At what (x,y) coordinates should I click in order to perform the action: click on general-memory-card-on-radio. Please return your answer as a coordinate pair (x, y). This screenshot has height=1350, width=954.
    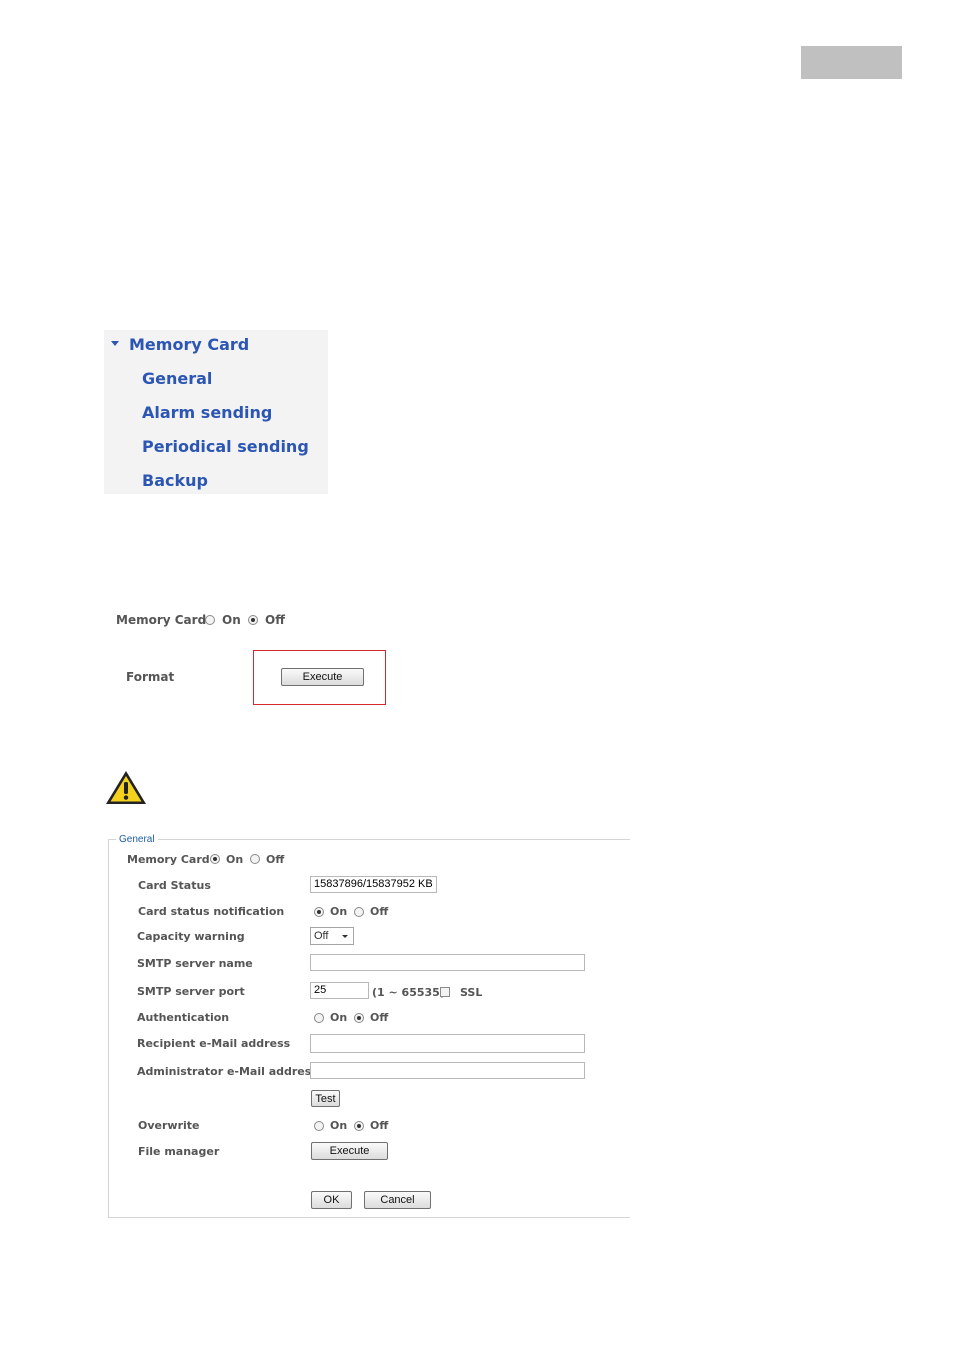
    Looking at the image, I should click on (215, 859).